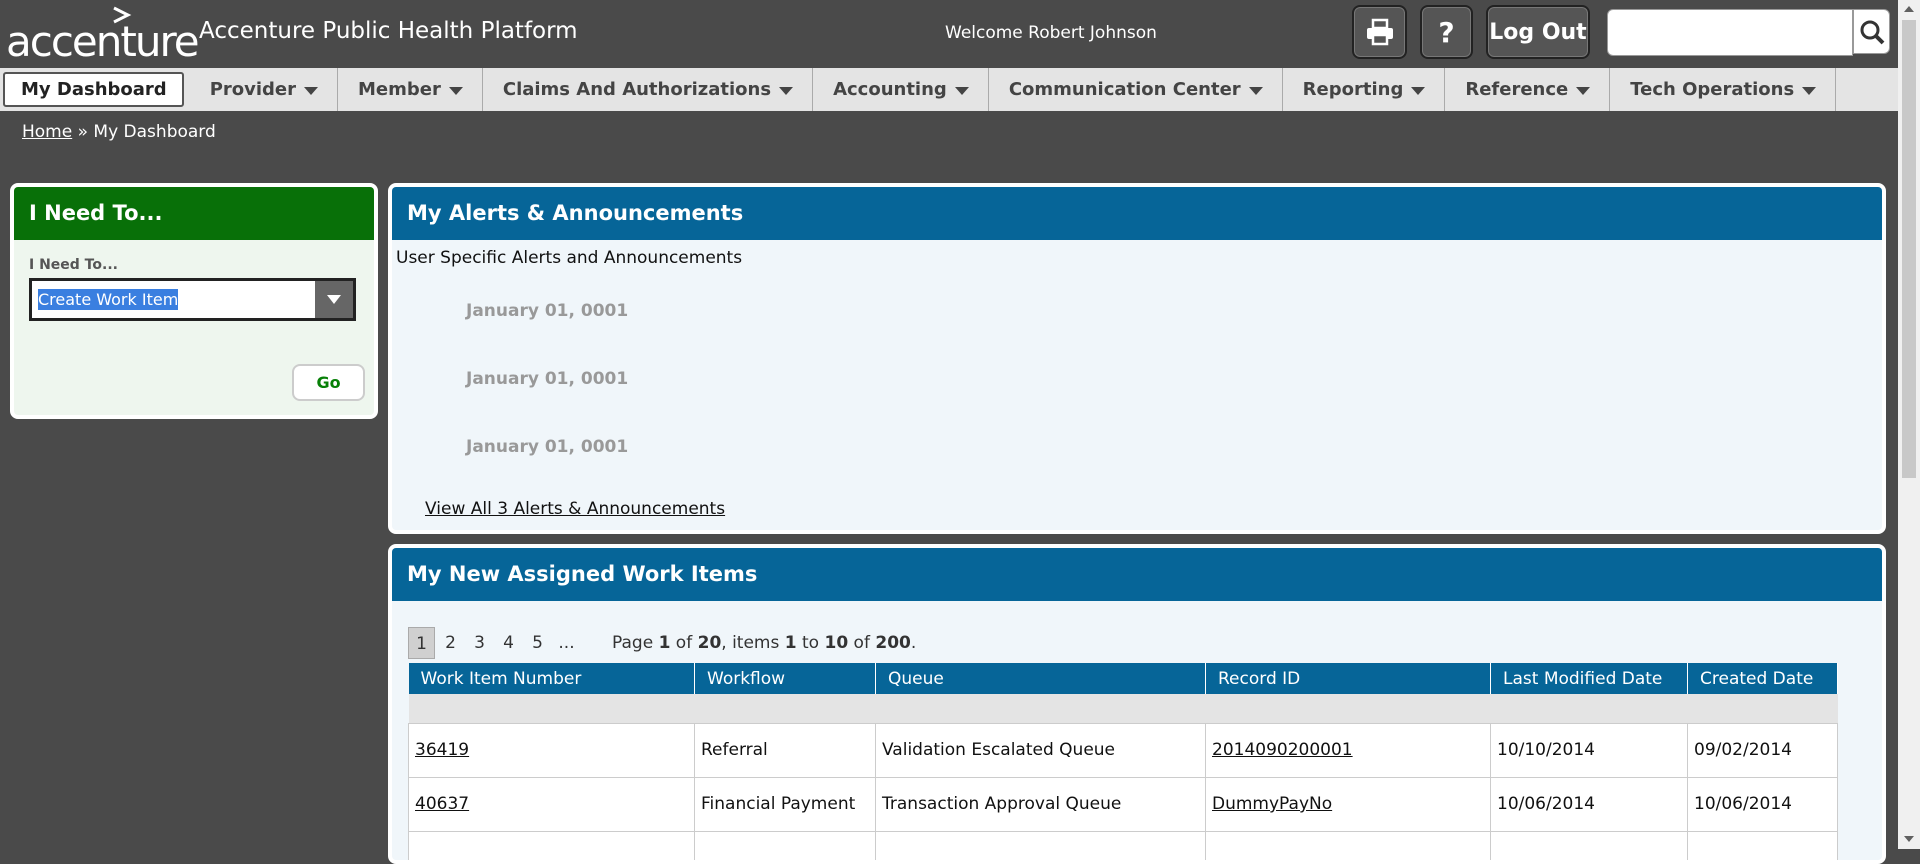 This screenshot has width=1920, height=864. Describe the element at coordinates (1040, 804) in the screenshot. I see `queue-cell: Transaction Approval Queue` at that location.